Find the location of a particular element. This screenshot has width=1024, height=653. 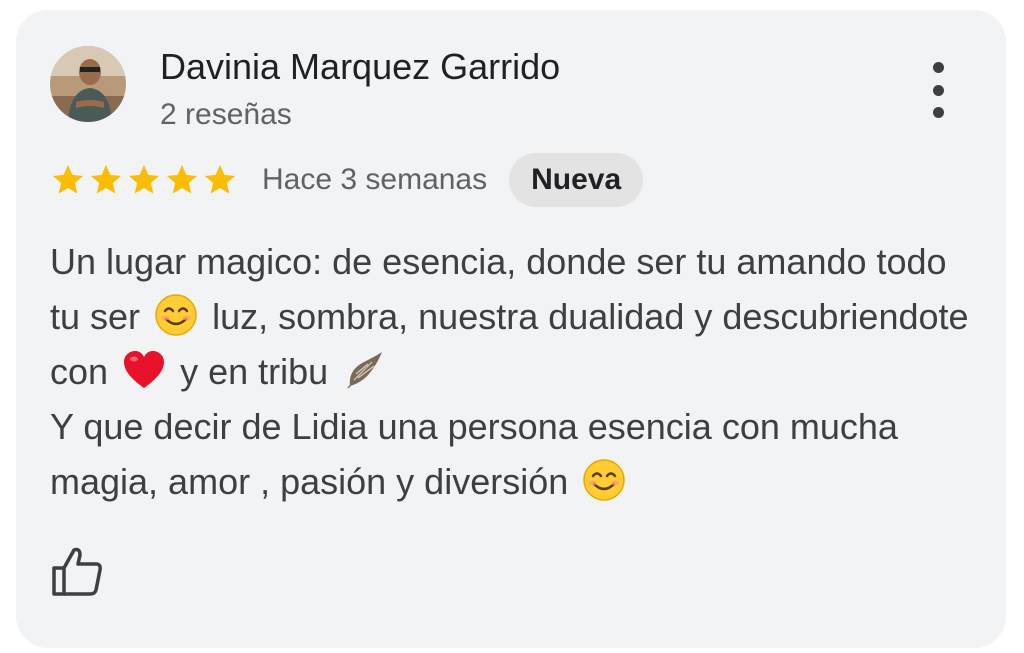

rating-row: Hace 3 semanas Nueva is located at coordinates (347, 180).